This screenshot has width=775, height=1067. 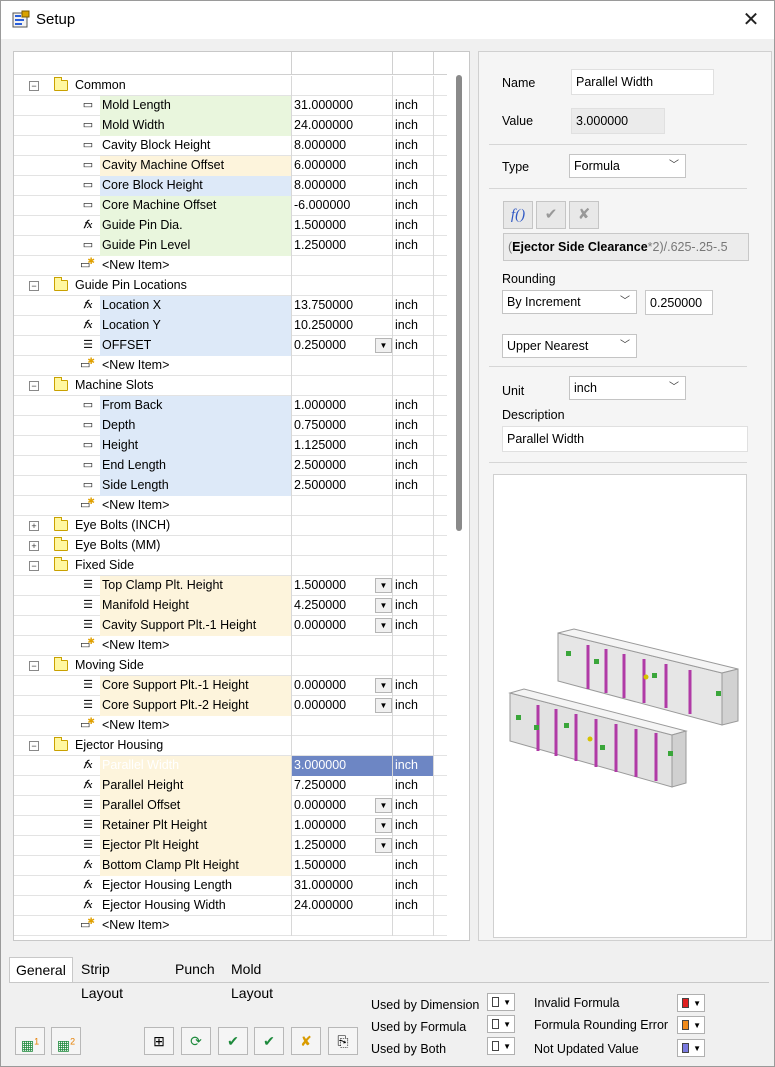 I want to click on tab-mold-layout: Mold Layout, so click(x=252, y=979).